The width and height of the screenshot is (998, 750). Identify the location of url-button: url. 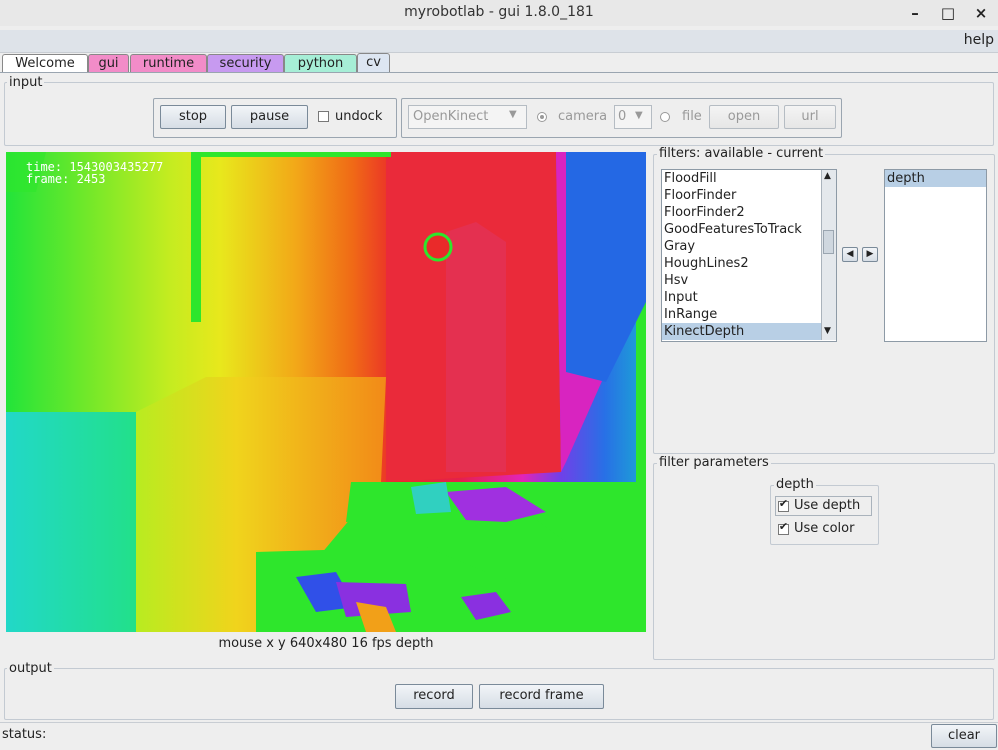
(810, 117).